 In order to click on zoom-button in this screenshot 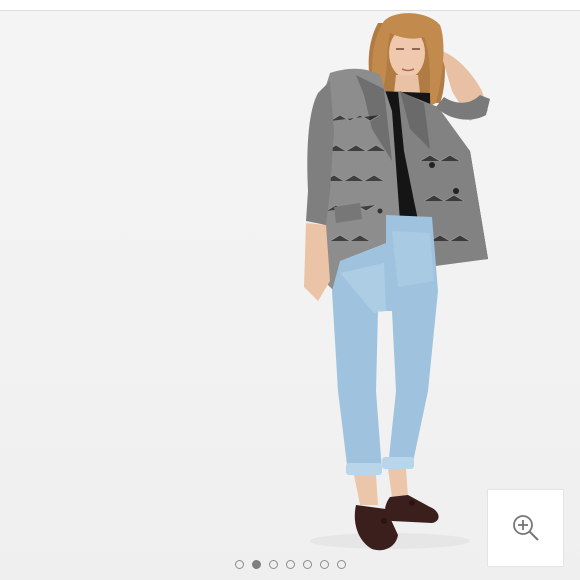, I will do `click(525, 528)`.